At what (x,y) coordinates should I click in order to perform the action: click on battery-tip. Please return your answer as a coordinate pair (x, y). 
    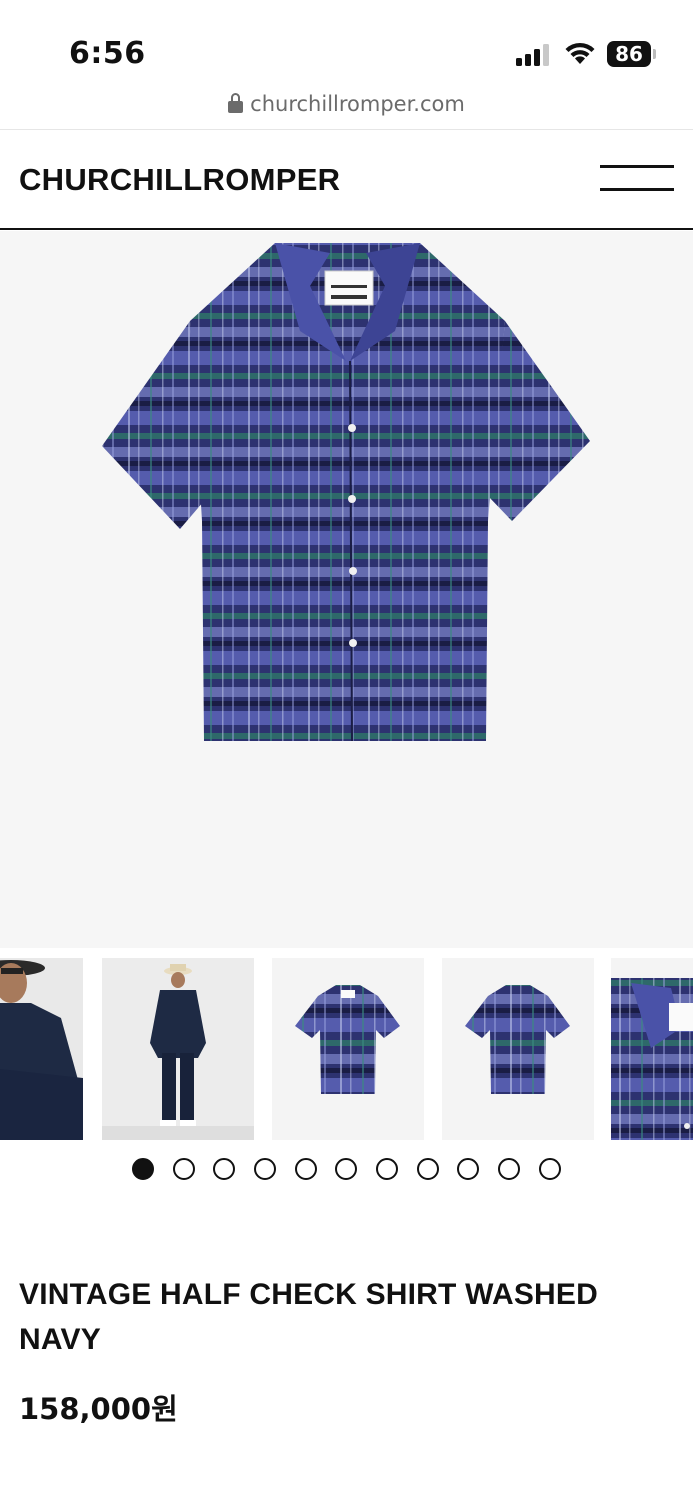
    Looking at the image, I should click on (654, 54).